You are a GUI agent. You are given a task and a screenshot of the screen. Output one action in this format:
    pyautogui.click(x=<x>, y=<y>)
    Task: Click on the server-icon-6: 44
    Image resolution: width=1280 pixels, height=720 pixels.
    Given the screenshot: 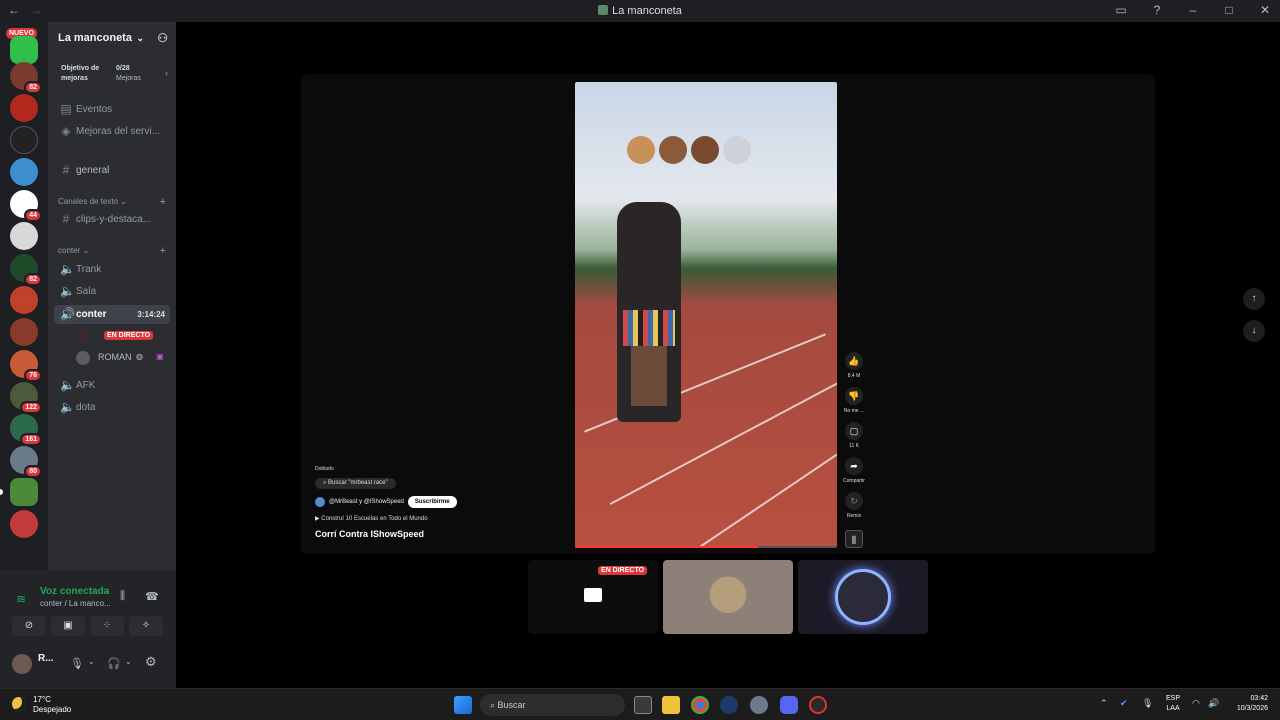 What is the action you would take?
    pyautogui.click(x=26, y=206)
    